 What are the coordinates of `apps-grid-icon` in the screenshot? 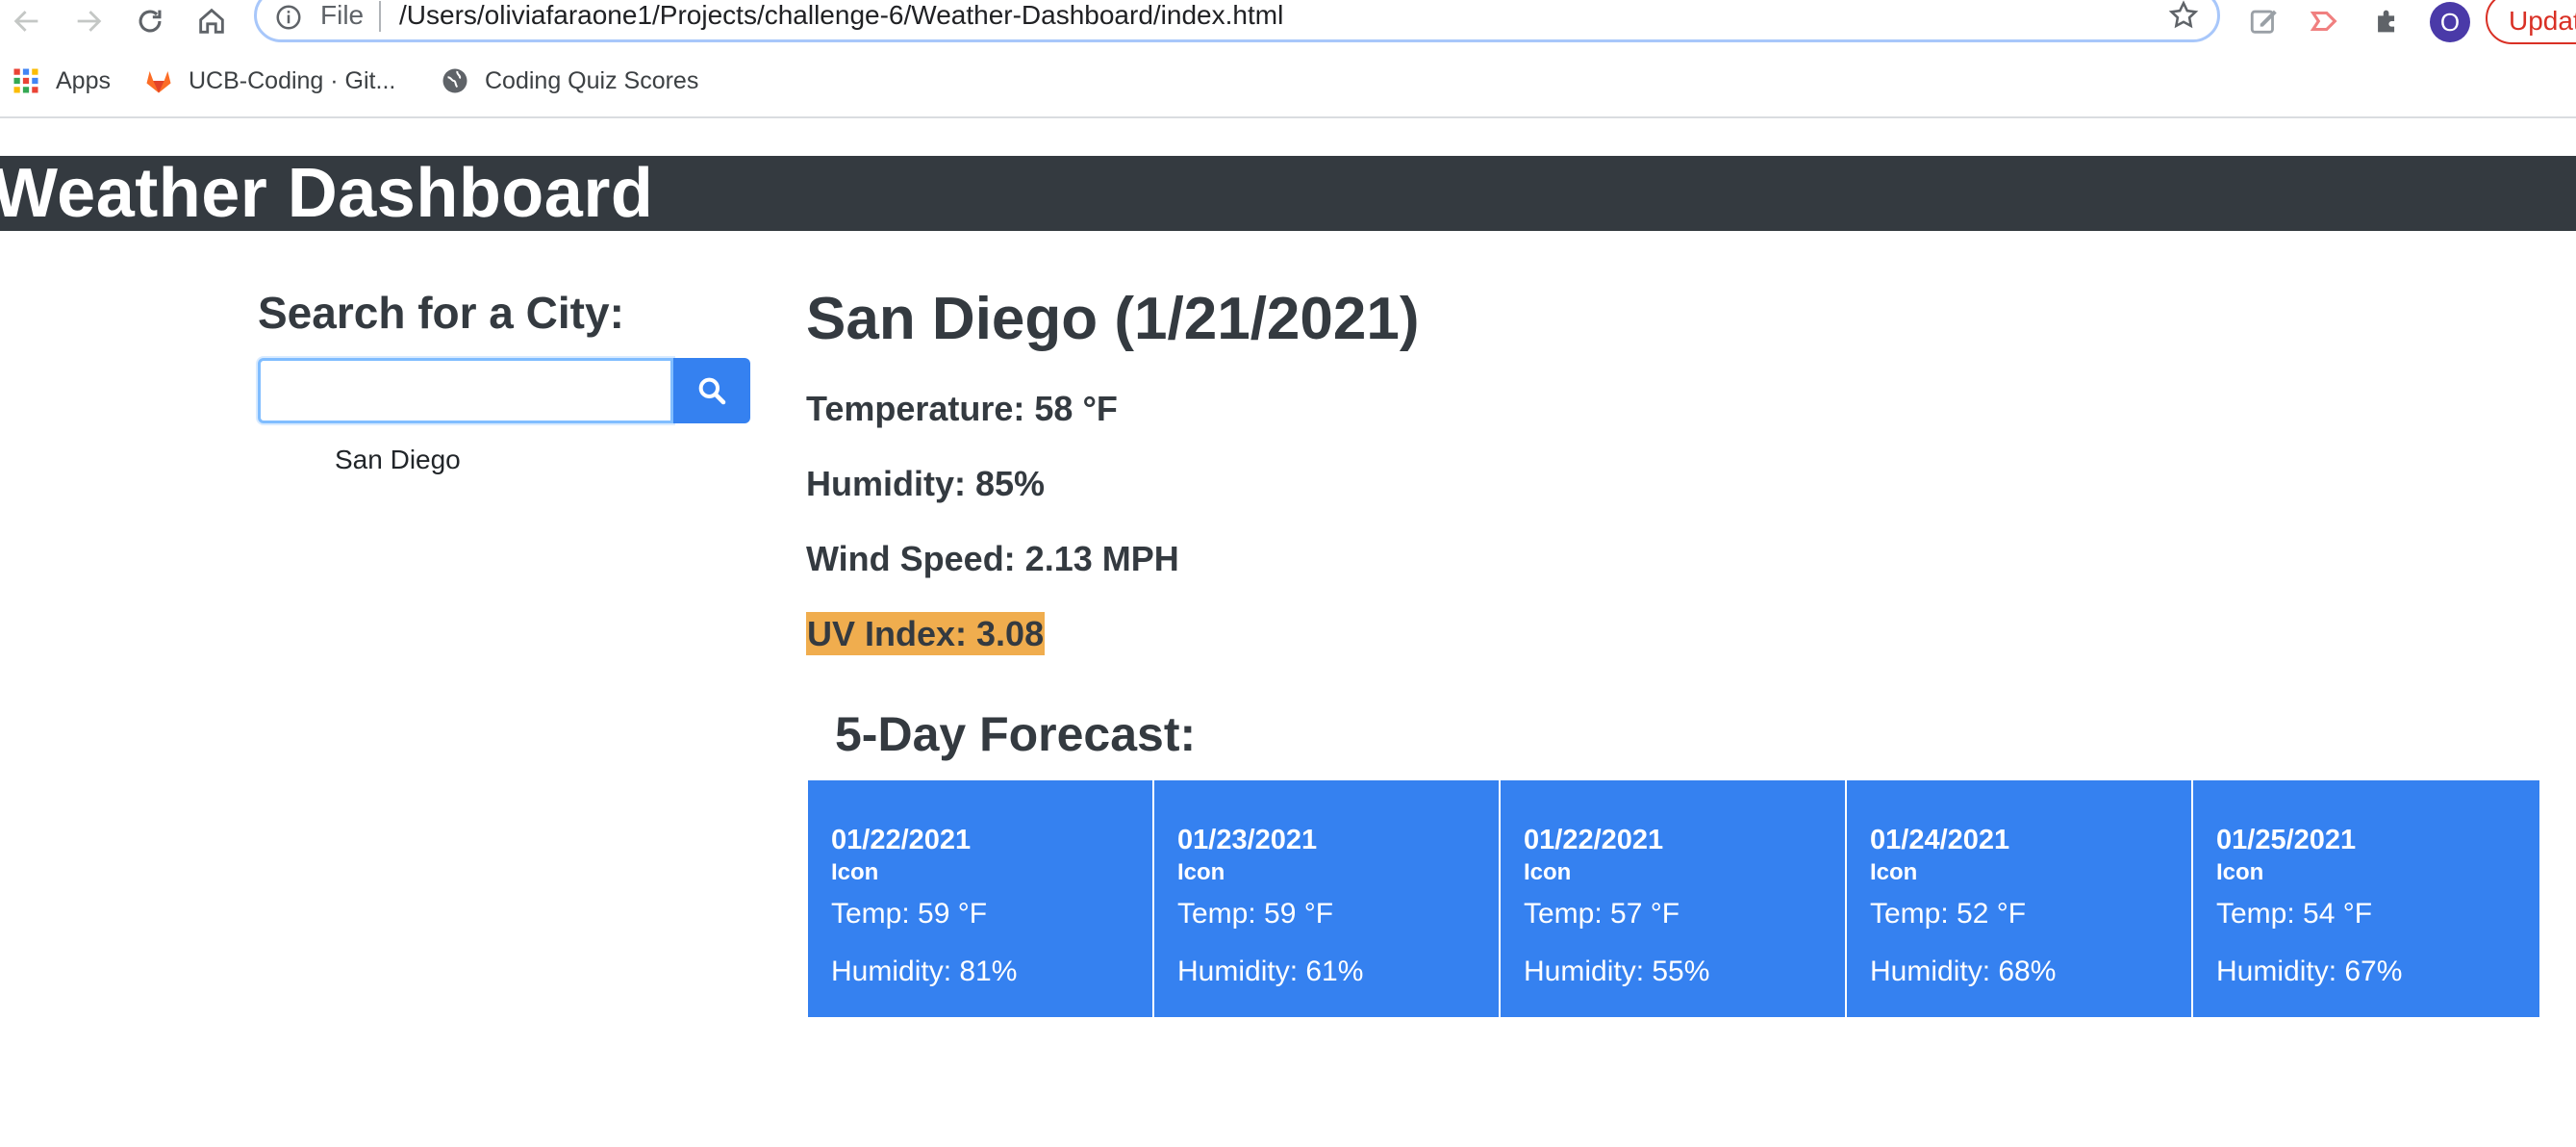 It's located at (25, 81).